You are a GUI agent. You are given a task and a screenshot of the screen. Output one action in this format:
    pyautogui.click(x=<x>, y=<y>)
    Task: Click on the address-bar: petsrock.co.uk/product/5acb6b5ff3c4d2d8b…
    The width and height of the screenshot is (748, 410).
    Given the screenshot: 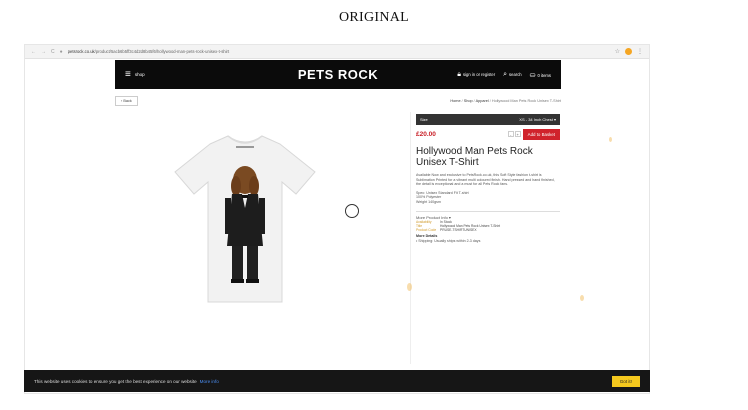 What is the action you would take?
    pyautogui.click(x=339, y=51)
    